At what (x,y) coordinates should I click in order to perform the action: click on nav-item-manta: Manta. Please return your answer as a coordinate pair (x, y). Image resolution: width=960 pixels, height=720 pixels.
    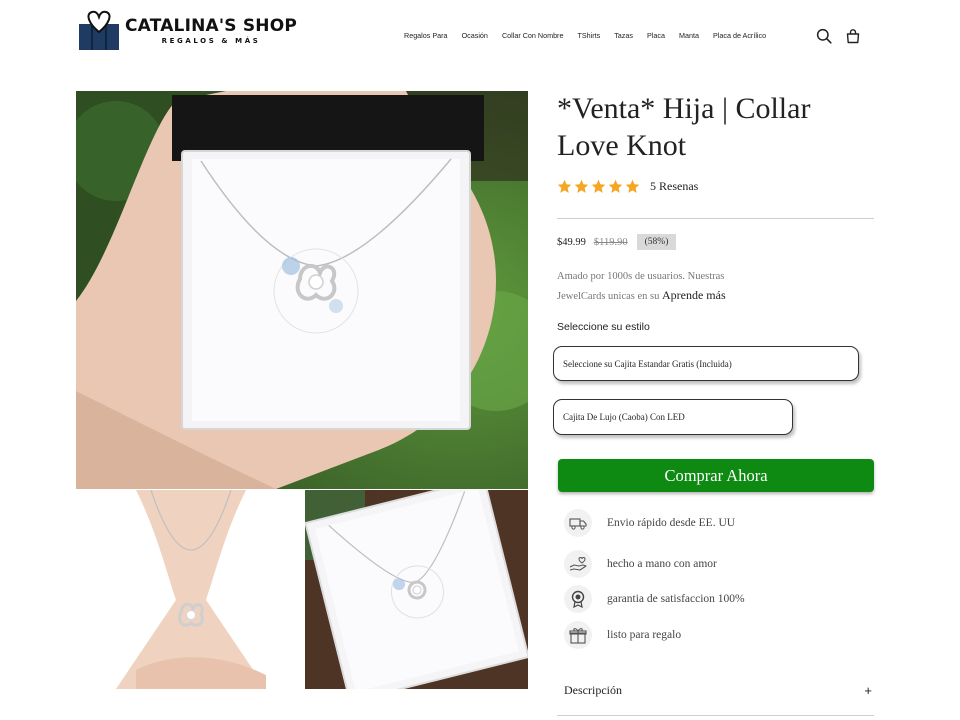
    Looking at the image, I should click on (689, 35).